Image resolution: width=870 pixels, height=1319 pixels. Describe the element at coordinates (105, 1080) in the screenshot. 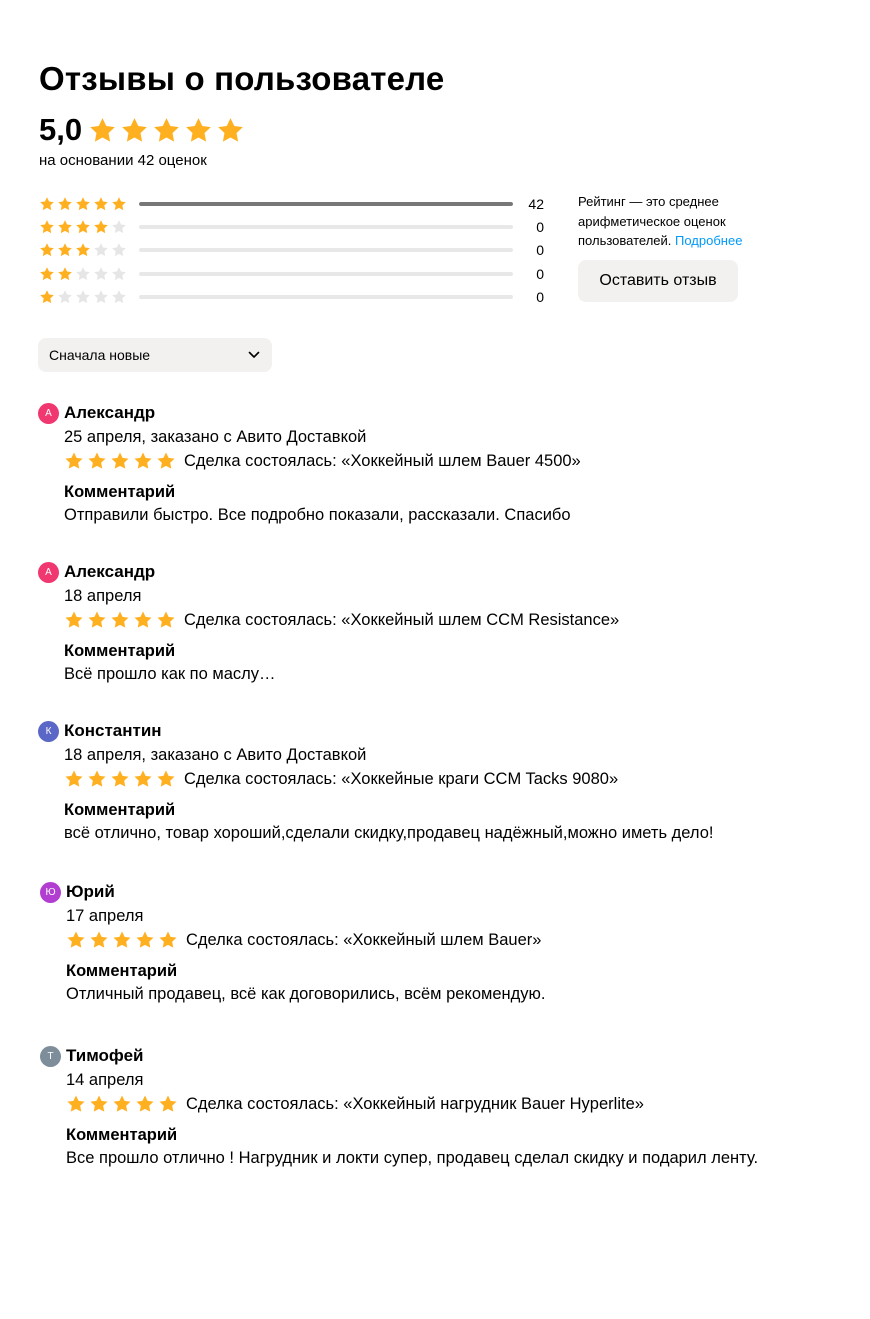

I see `review-date: 14 апреля` at that location.